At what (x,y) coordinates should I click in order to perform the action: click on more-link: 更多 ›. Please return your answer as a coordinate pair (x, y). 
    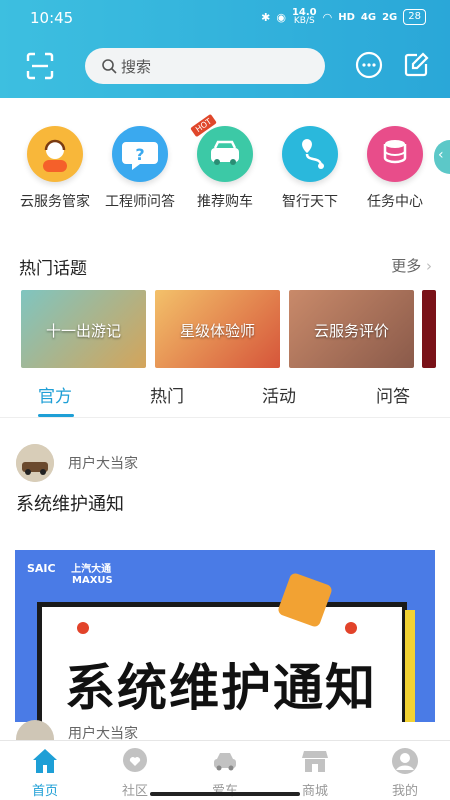
    Looking at the image, I should click on (411, 265).